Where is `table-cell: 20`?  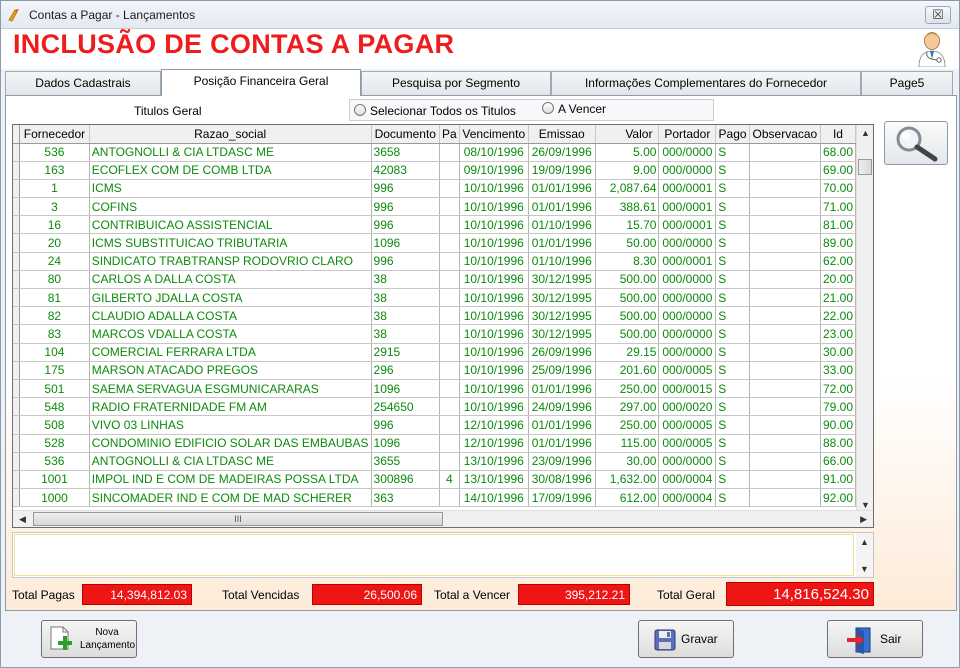
table-cell: 20 is located at coordinates (54, 243).